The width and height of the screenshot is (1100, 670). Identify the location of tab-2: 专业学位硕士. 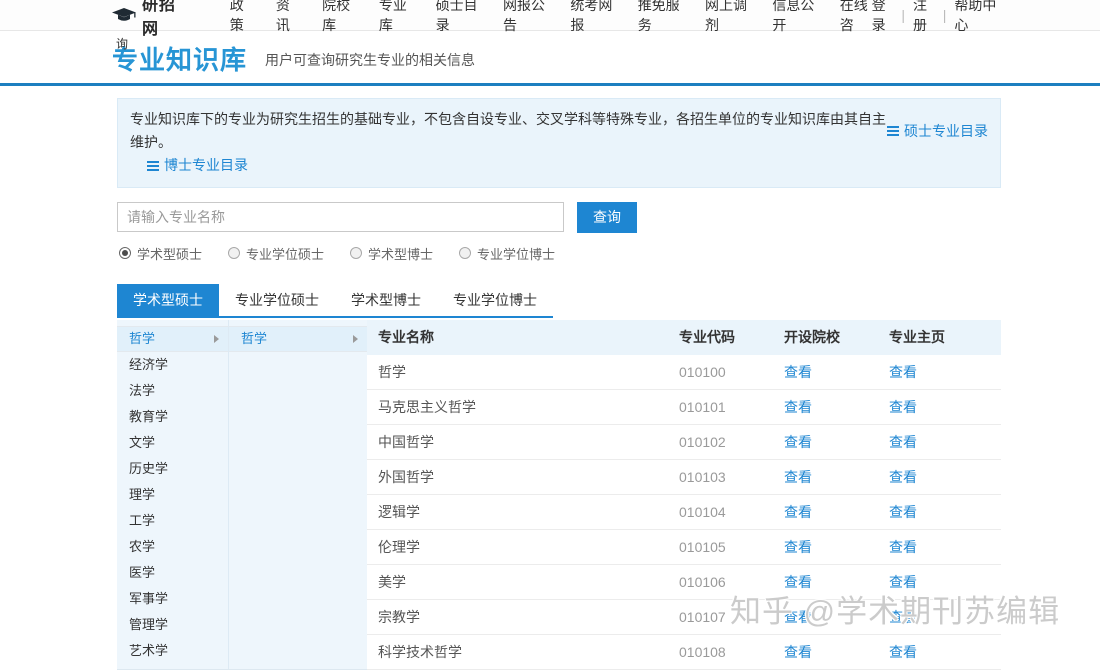
(277, 300).